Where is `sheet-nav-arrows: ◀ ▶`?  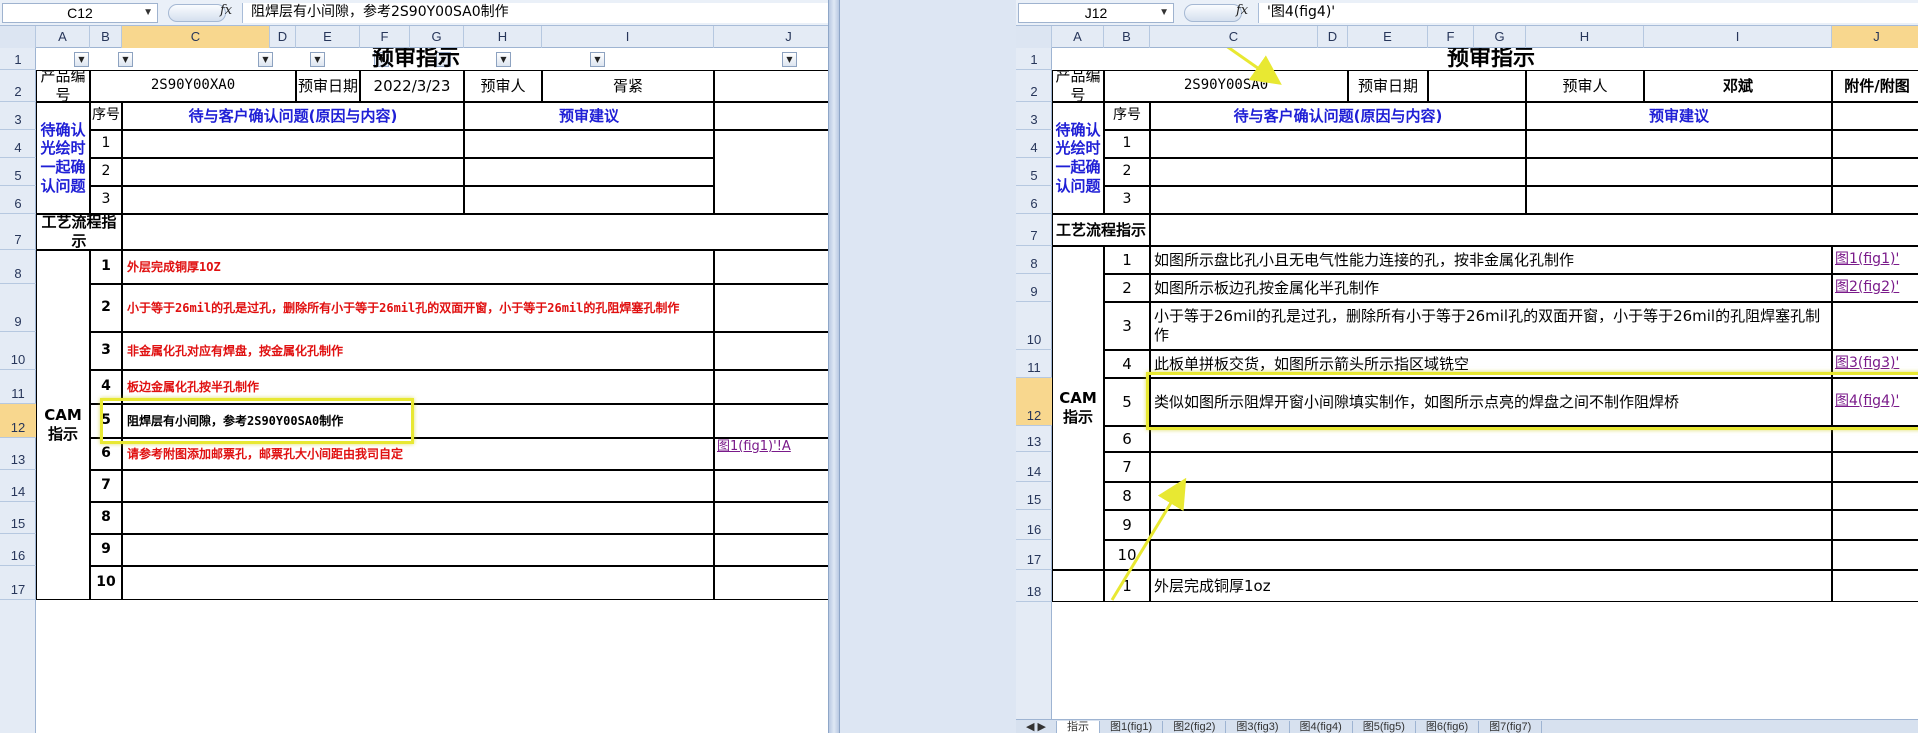
sheet-nav-arrows: ◀ ▶ is located at coordinates (1036, 727).